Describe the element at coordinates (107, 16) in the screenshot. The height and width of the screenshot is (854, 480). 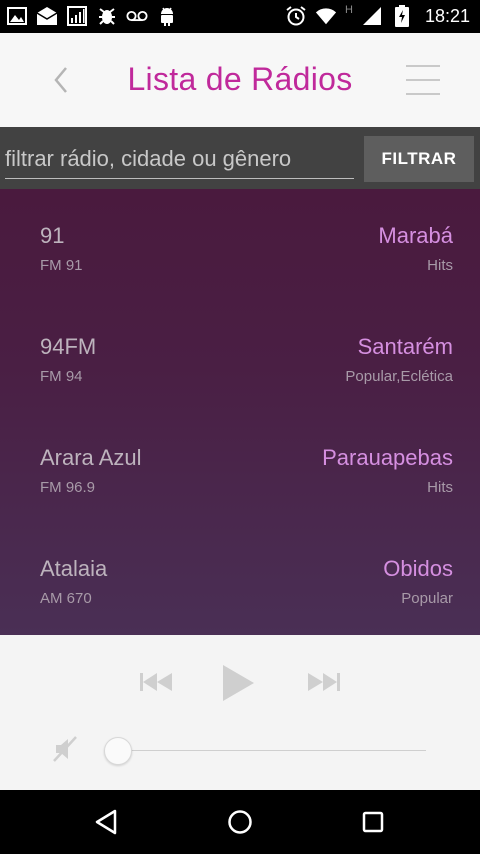
I see `android-debug-icon` at that location.